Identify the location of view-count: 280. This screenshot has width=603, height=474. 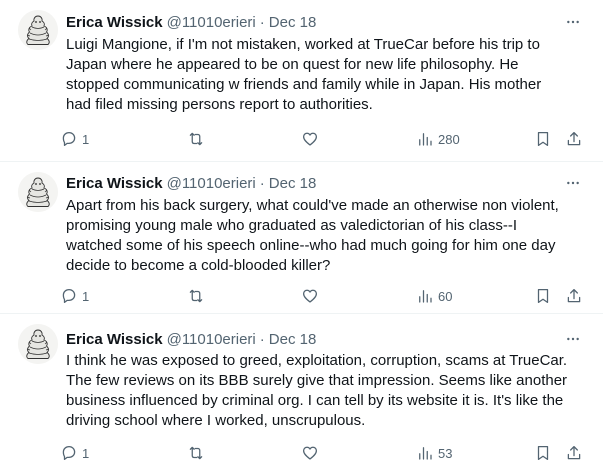
(449, 139).